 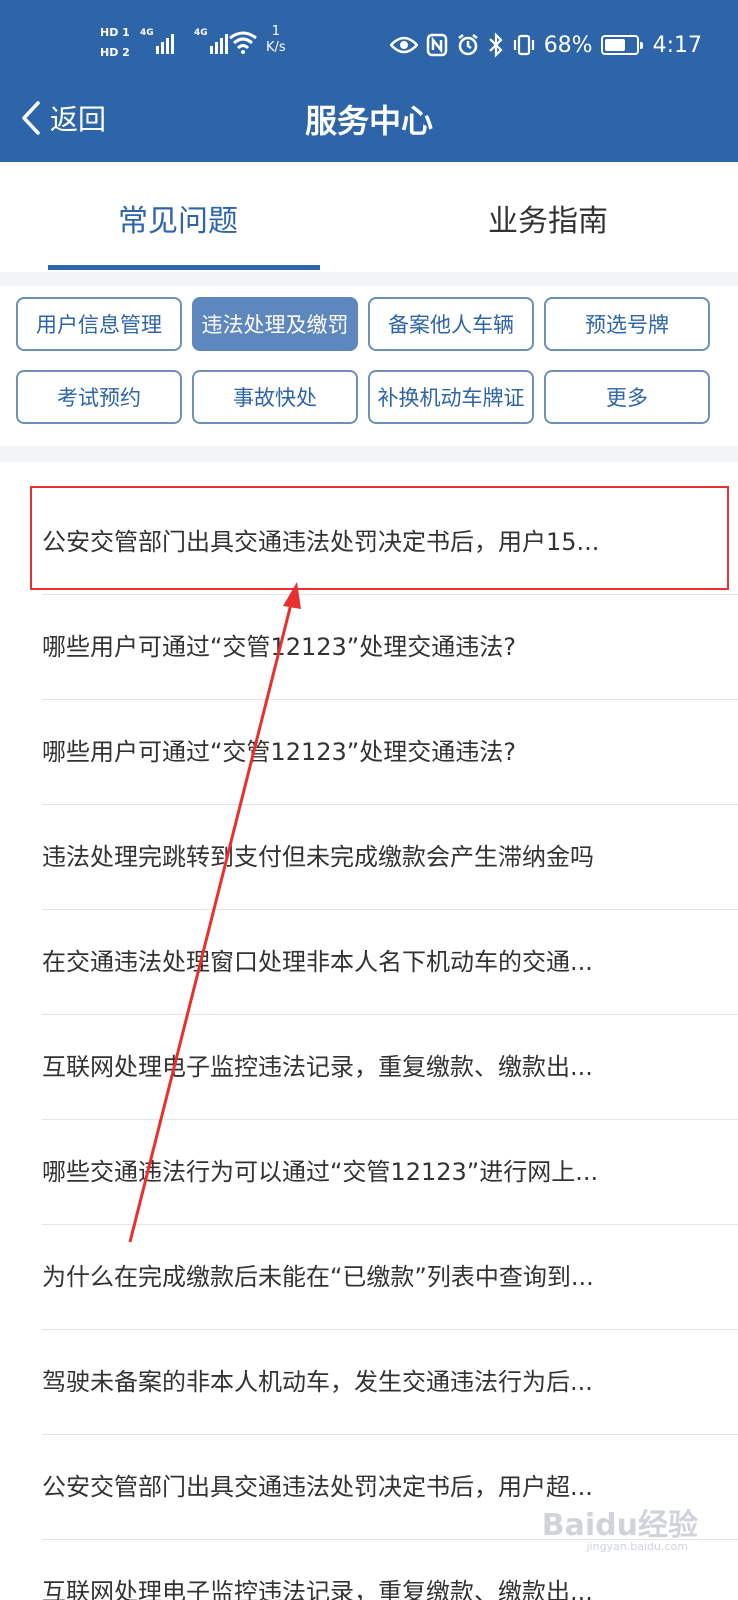 What do you see at coordinates (677, 45) in the screenshot?
I see `clock: 4:17` at bounding box center [677, 45].